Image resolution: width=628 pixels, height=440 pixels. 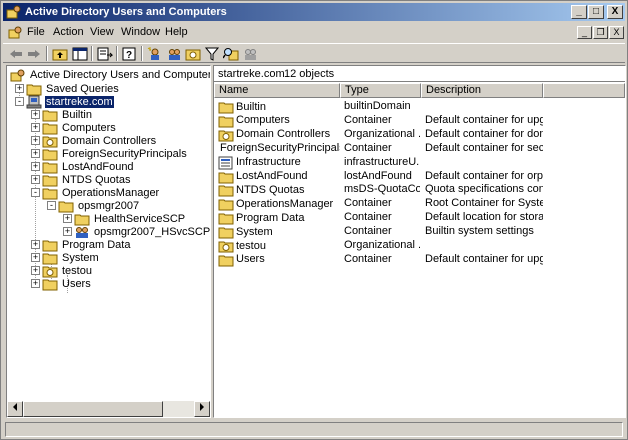 I want to click on new-ou-icon, so click(x=193, y=54).